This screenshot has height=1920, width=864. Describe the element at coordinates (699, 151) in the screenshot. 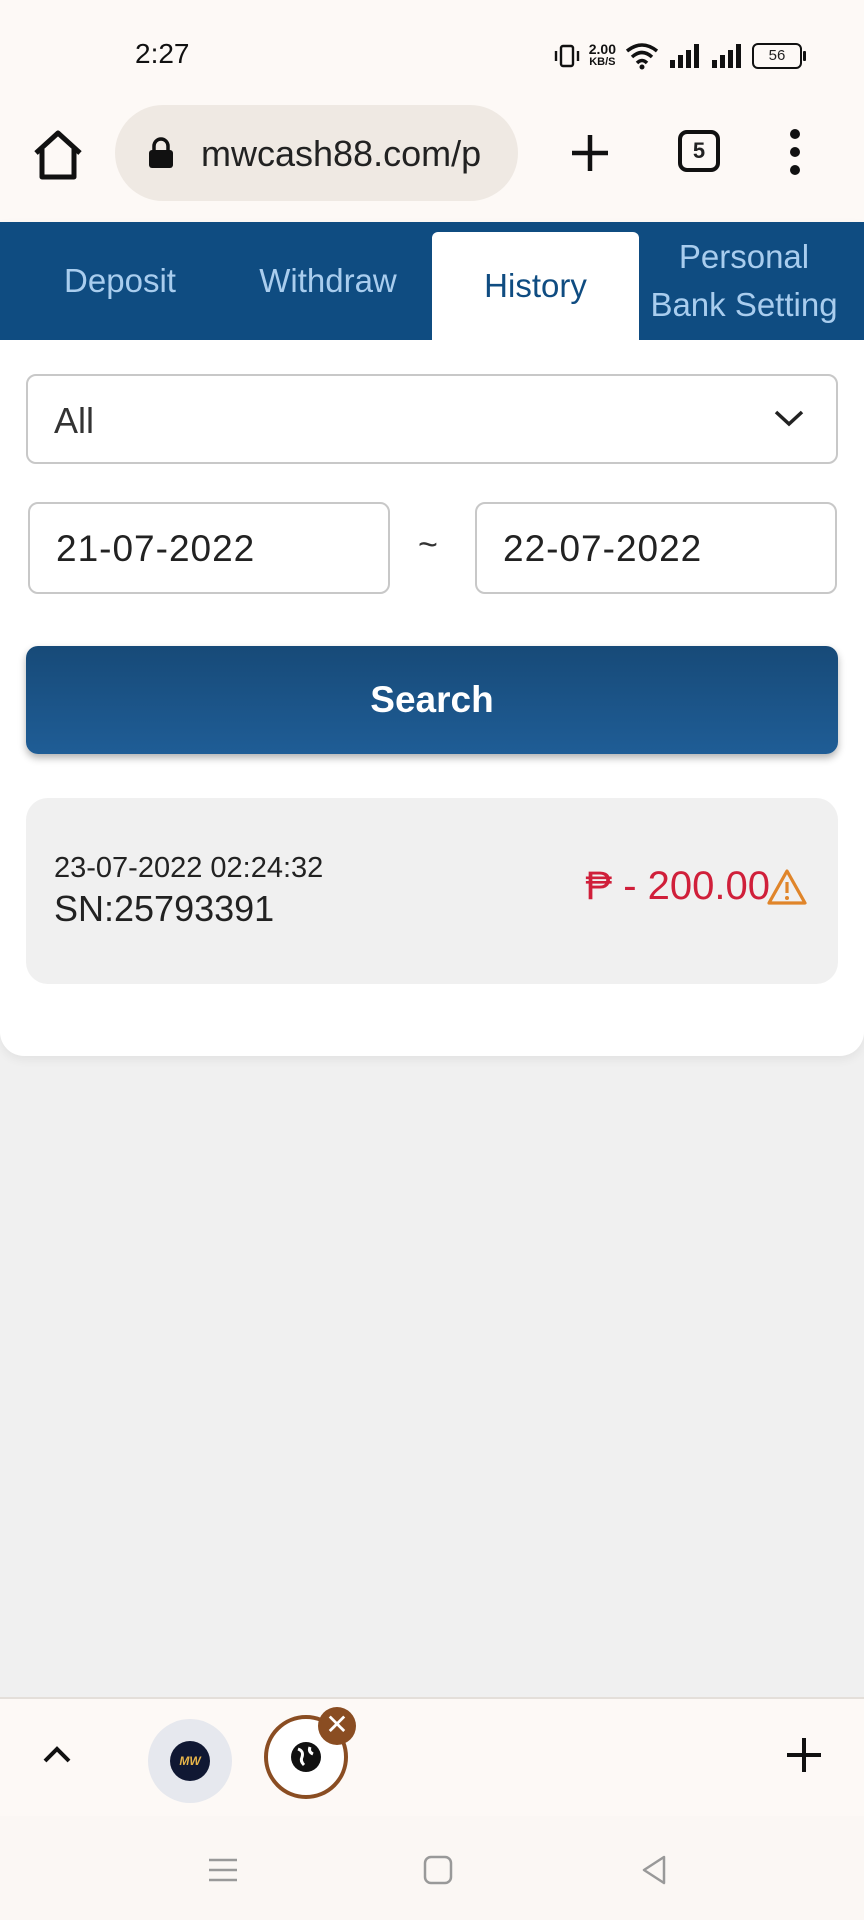

I see `tab-switcher-button: 5` at that location.